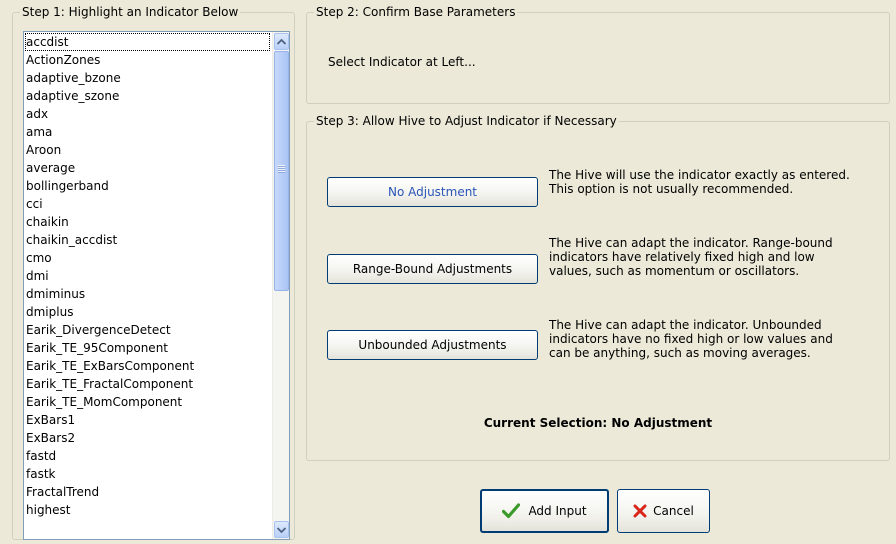  I want to click on grip-icon, so click(281, 169).